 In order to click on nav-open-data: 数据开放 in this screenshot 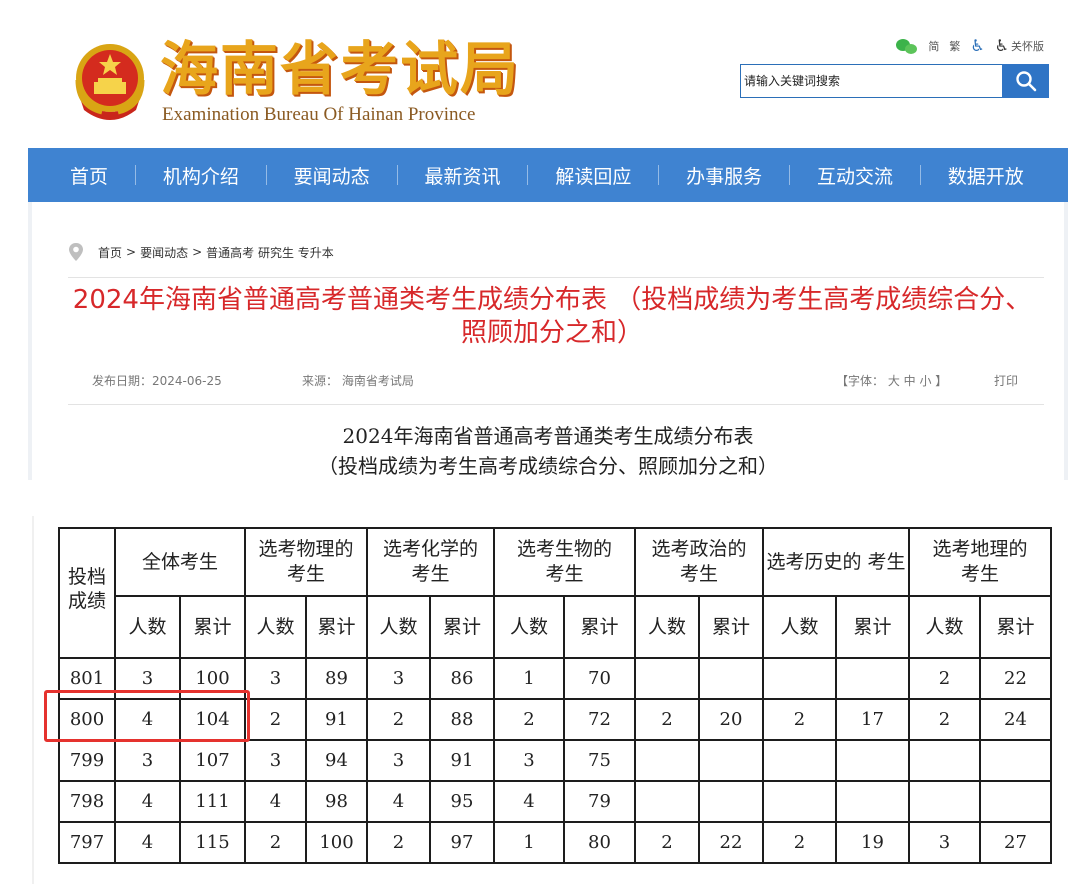, I will do `click(986, 175)`.